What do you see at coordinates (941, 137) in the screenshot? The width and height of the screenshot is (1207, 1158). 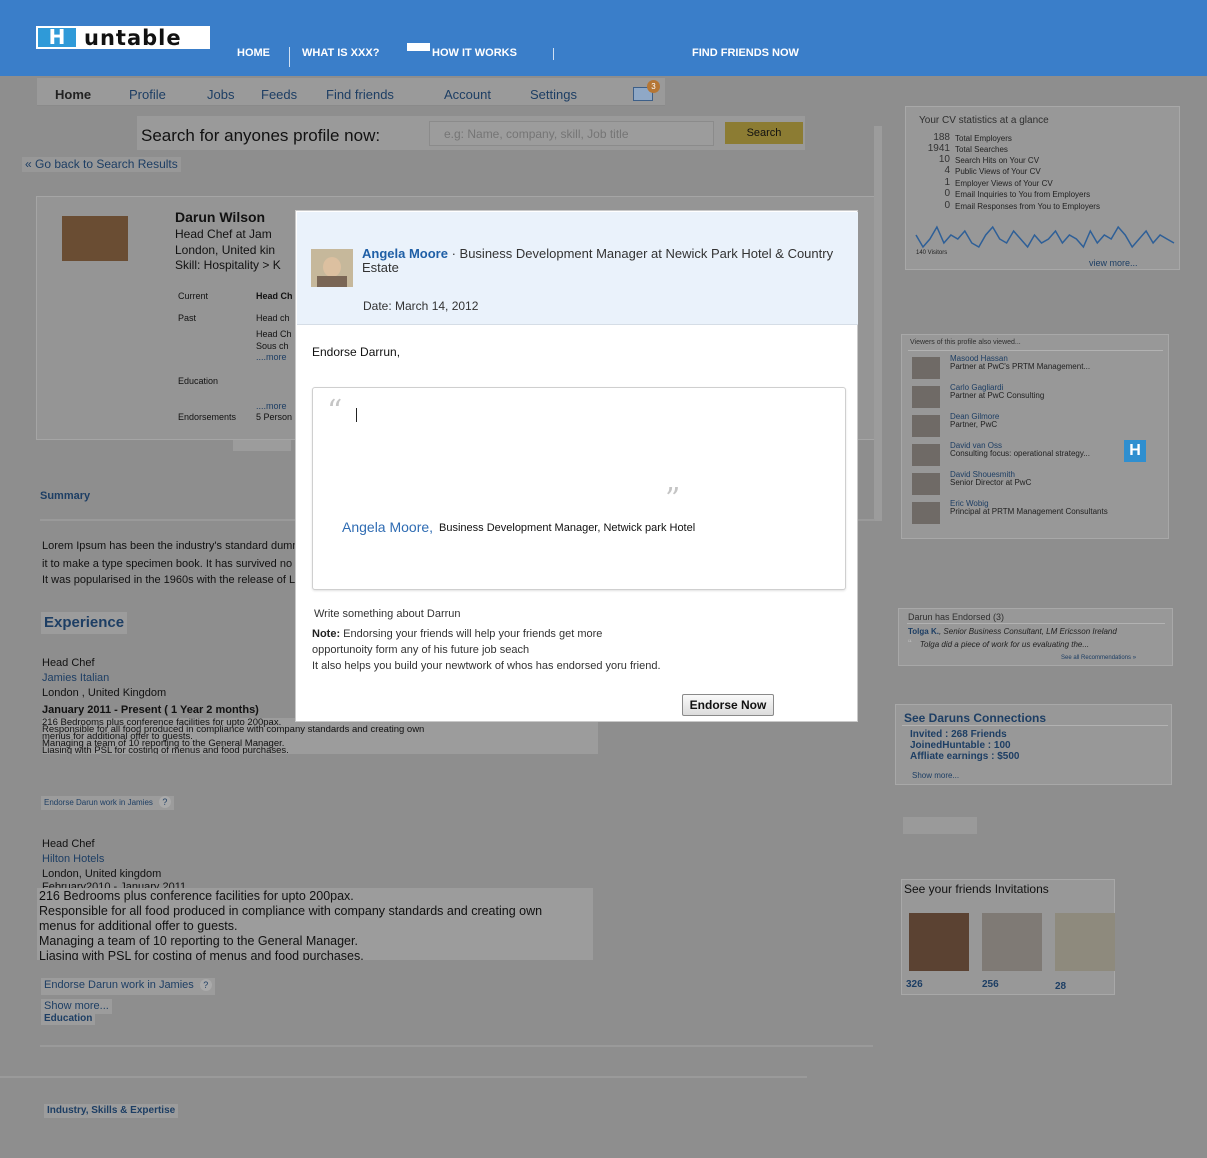 I see `stat-number: 188` at bounding box center [941, 137].